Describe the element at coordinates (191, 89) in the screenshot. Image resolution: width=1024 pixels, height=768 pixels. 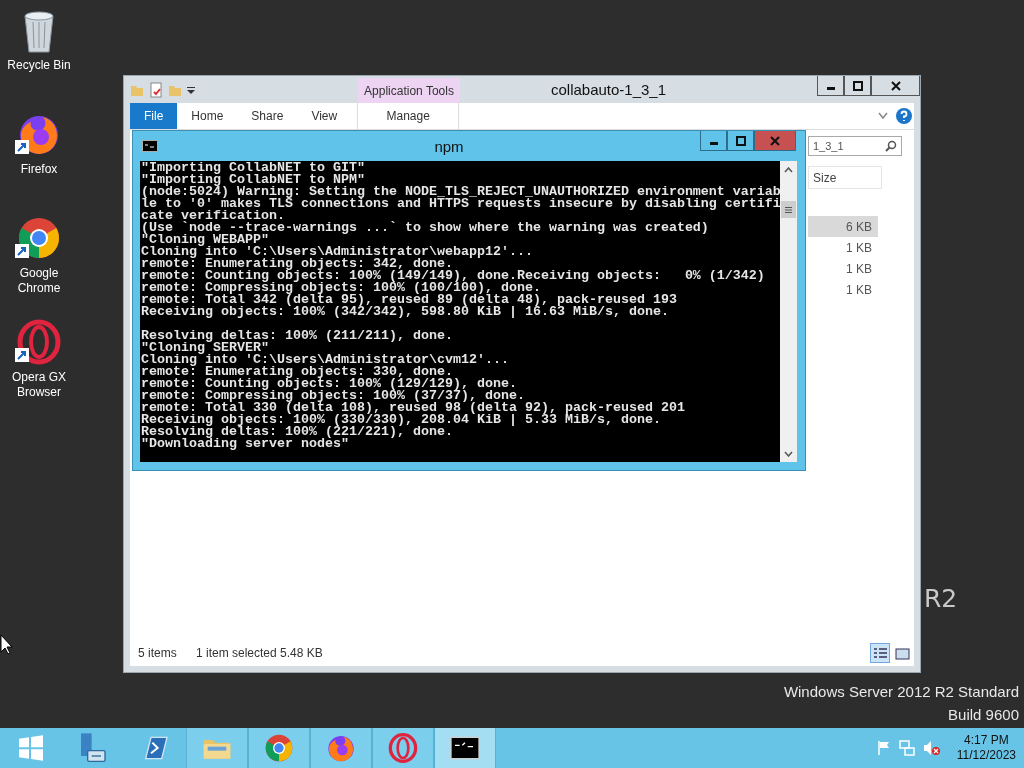
I see `caret-icon` at that location.